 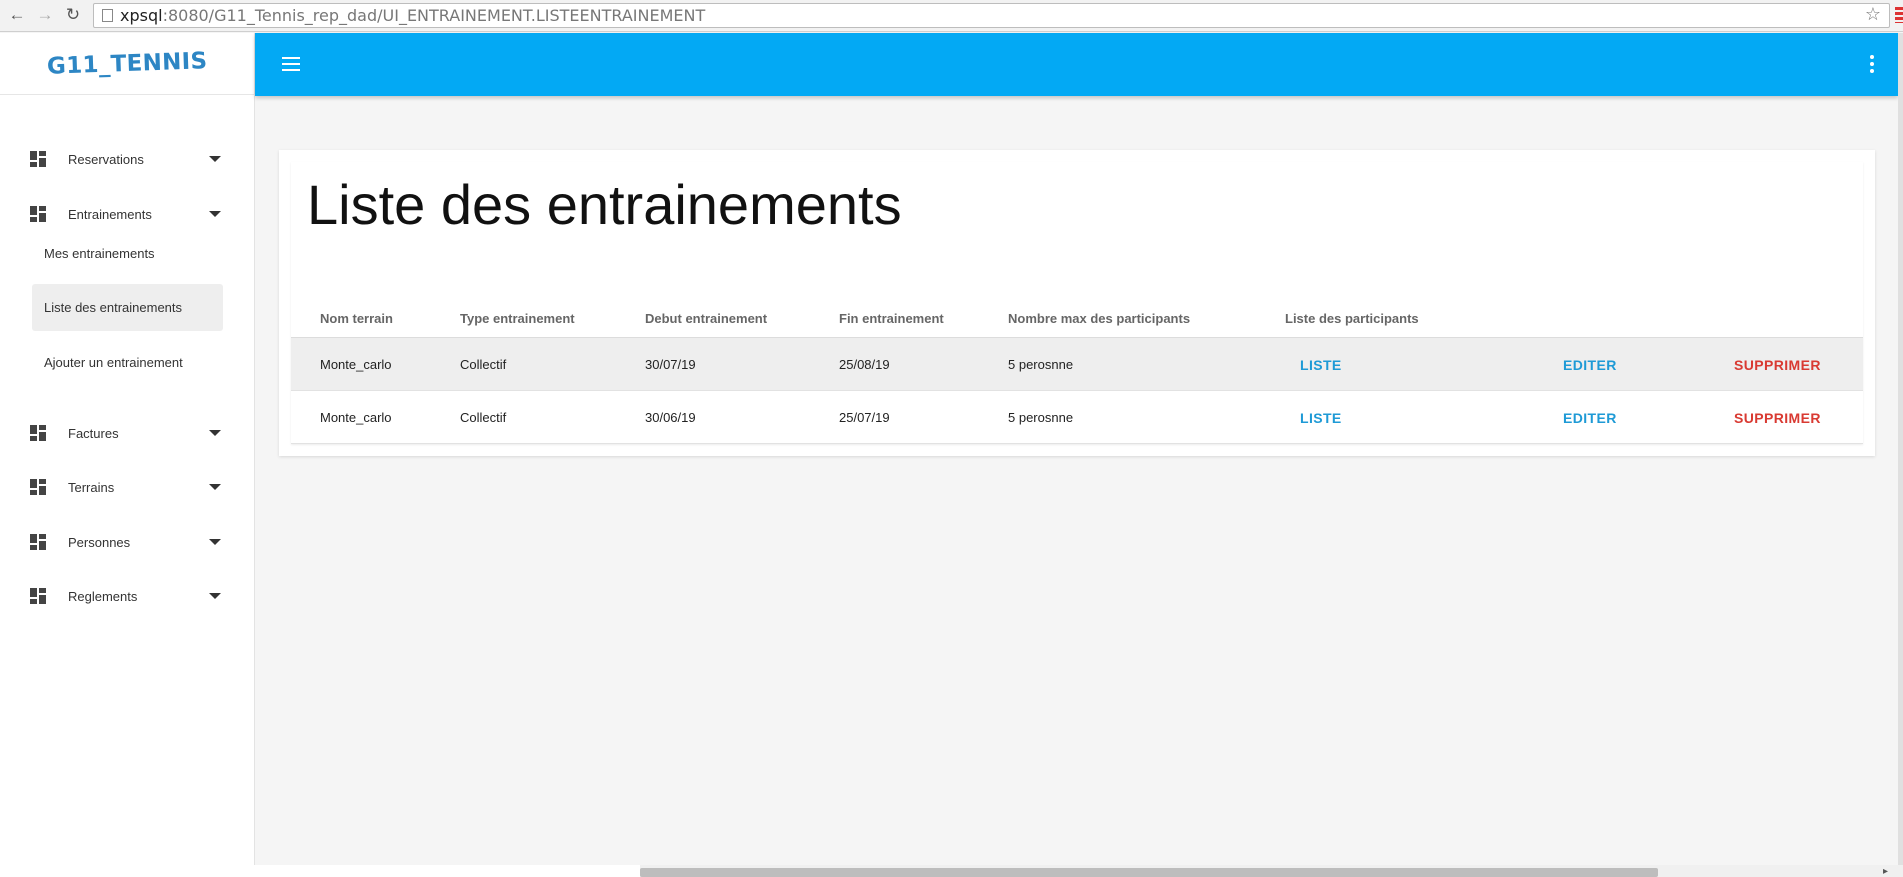 I want to click on sidebar-group-label: Entrainements, so click(x=110, y=214).